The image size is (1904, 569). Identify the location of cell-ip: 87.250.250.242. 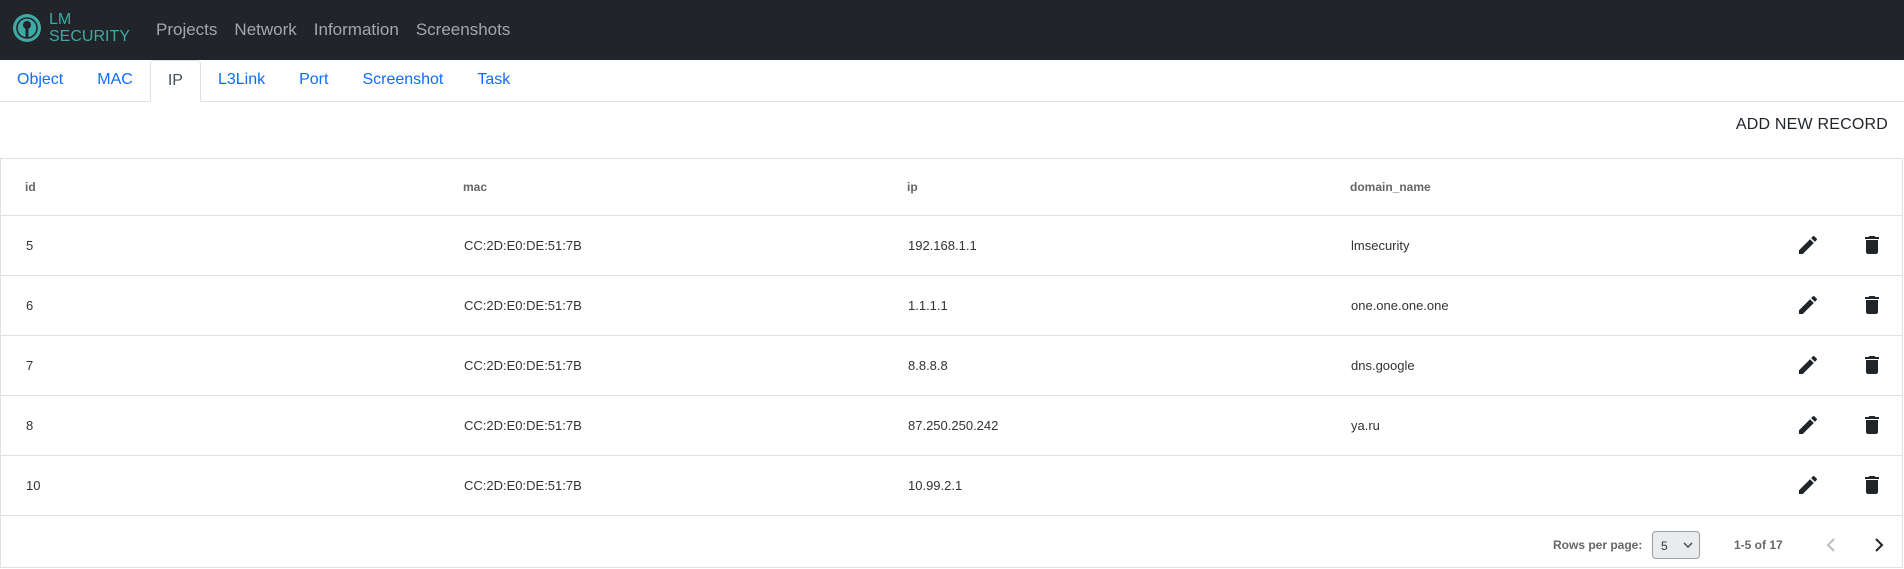
(953, 425).